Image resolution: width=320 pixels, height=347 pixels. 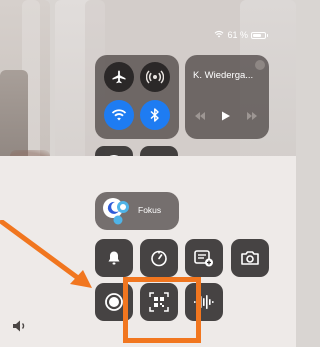 I want to click on media-controls, so click(x=226, y=116).